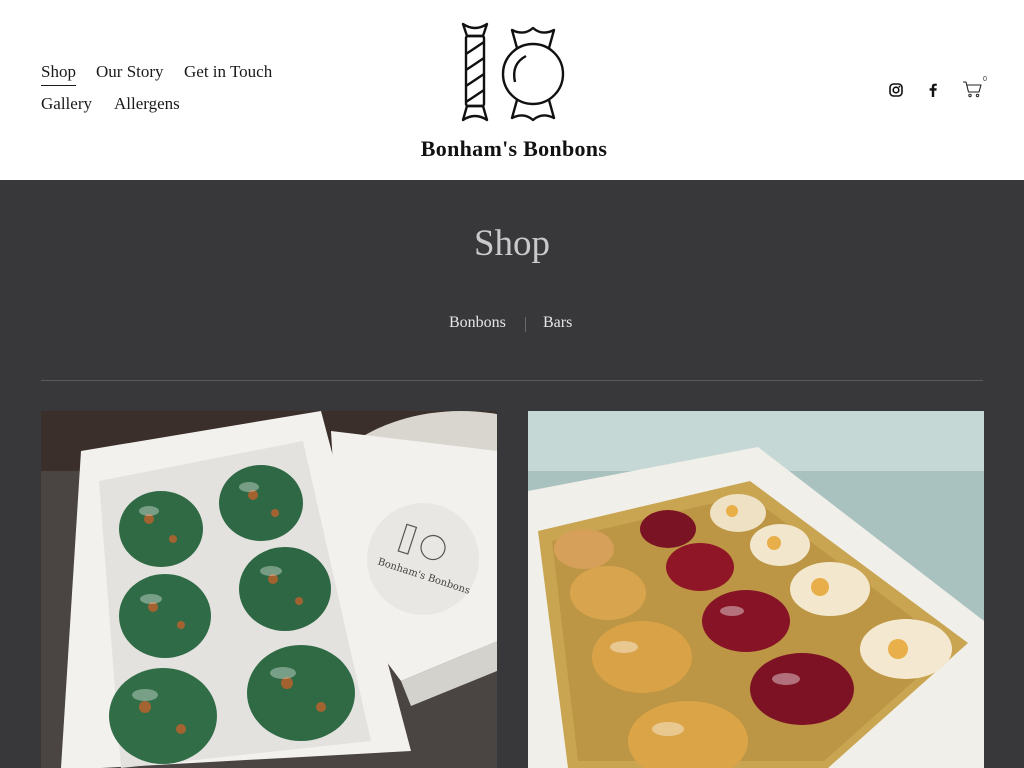  Describe the element at coordinates (557, 323) in the screenshot. I see `category-bars: Bars` at that location.